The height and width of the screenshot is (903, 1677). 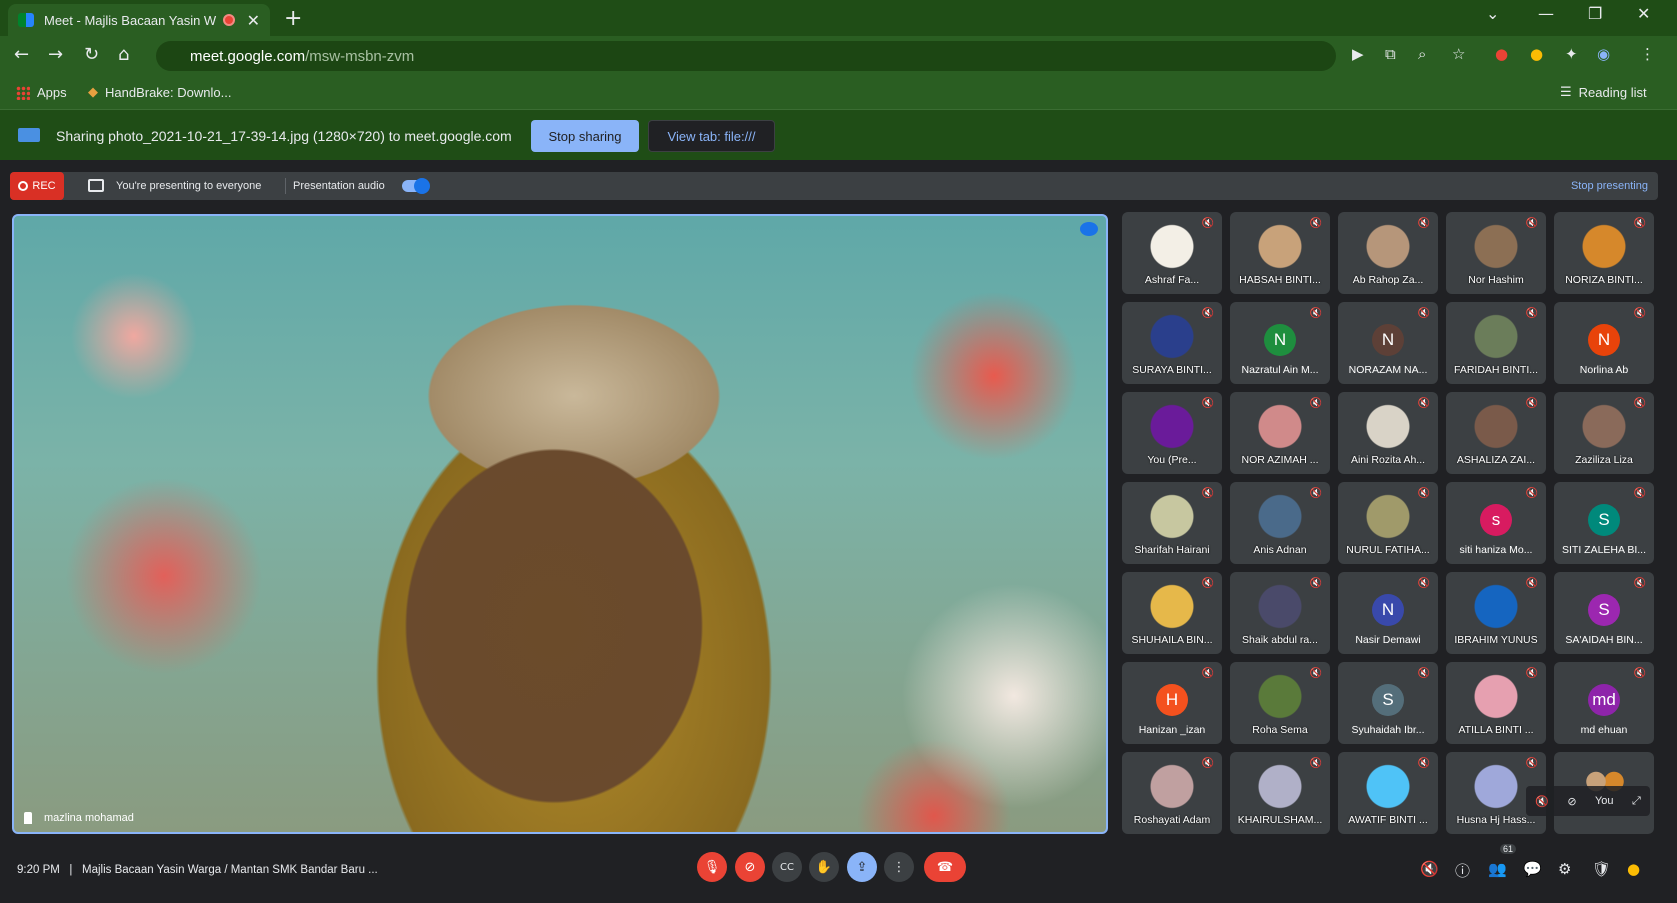 What do you see at coordinates (1496, 613) in the screenshot?
I see `participant-tile: 🔇 IBRAHIM YUNUS` at bounding box center [1496, 613].